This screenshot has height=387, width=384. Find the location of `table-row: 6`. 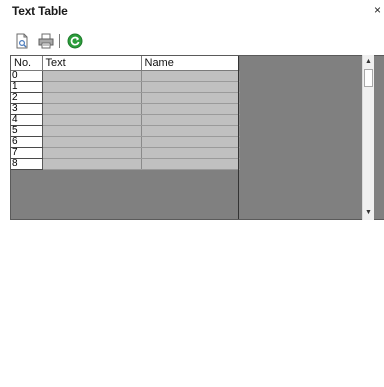

table-row: 6 is located at coordinates (125, 142).